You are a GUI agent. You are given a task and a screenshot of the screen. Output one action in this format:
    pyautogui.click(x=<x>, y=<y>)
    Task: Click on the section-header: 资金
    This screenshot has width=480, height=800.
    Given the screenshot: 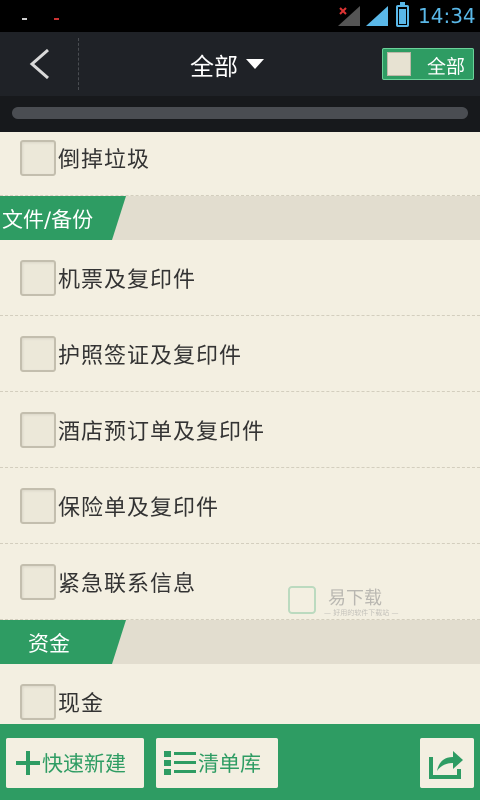 What is the action you would take?
    pyautogui.click(x=240, y=642)
    